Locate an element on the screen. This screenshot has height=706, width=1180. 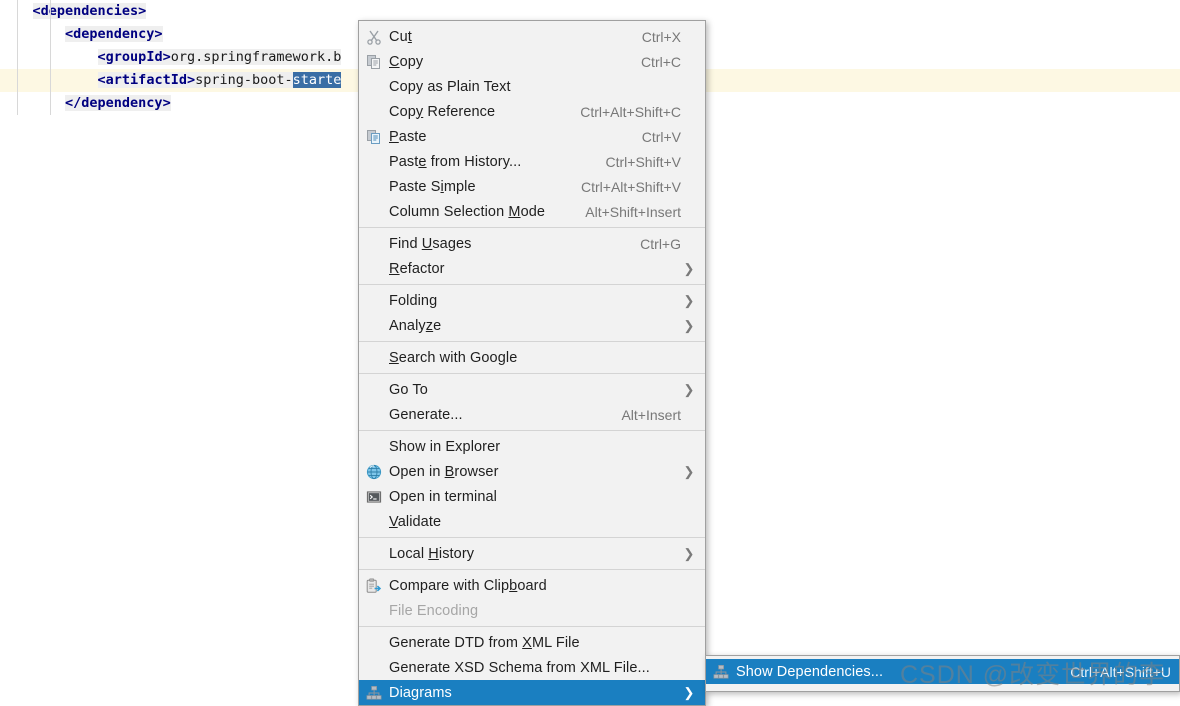
copy-icon is located at coordinates (374, 61).